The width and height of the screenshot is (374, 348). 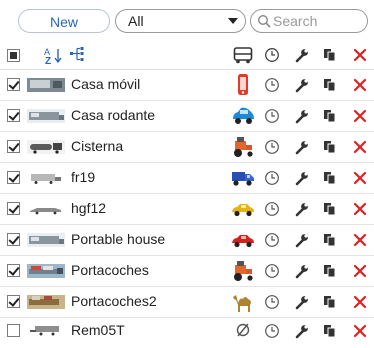 I want to click on list-item: hgf12, so click(x=187, y=209).